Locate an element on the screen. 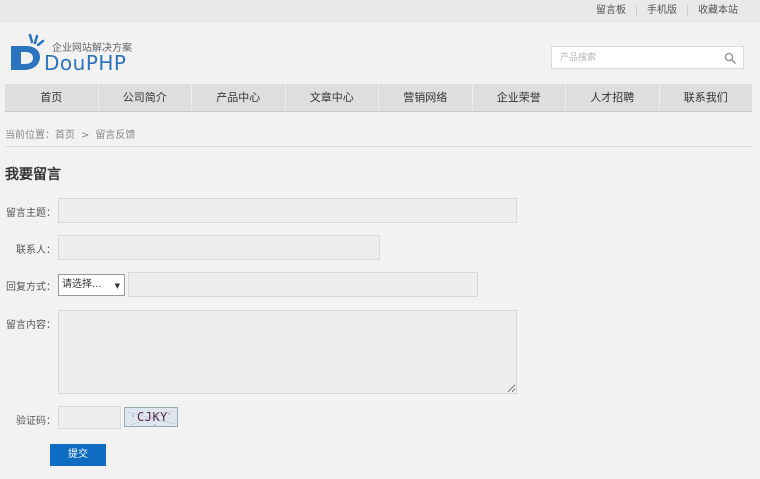 The height and width of the screenshot is (479, 760). contact-label: 联系人： is located at coordinates (36, 250).